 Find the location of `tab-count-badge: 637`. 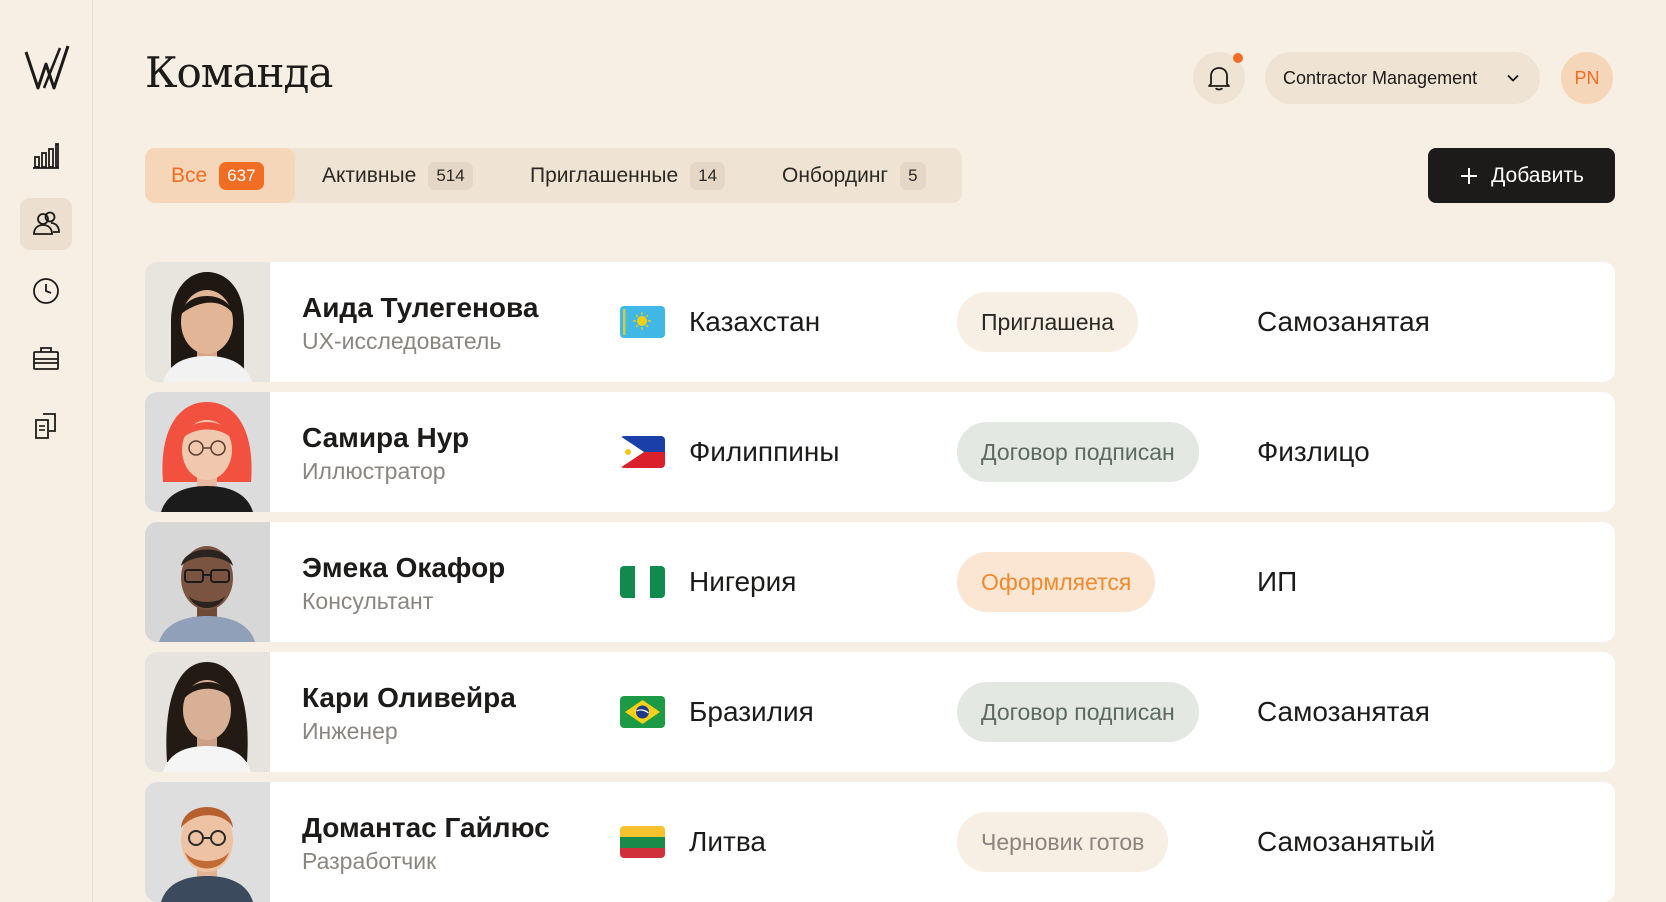

tab-count-badge: 637 is located at coordinates (241, 175).